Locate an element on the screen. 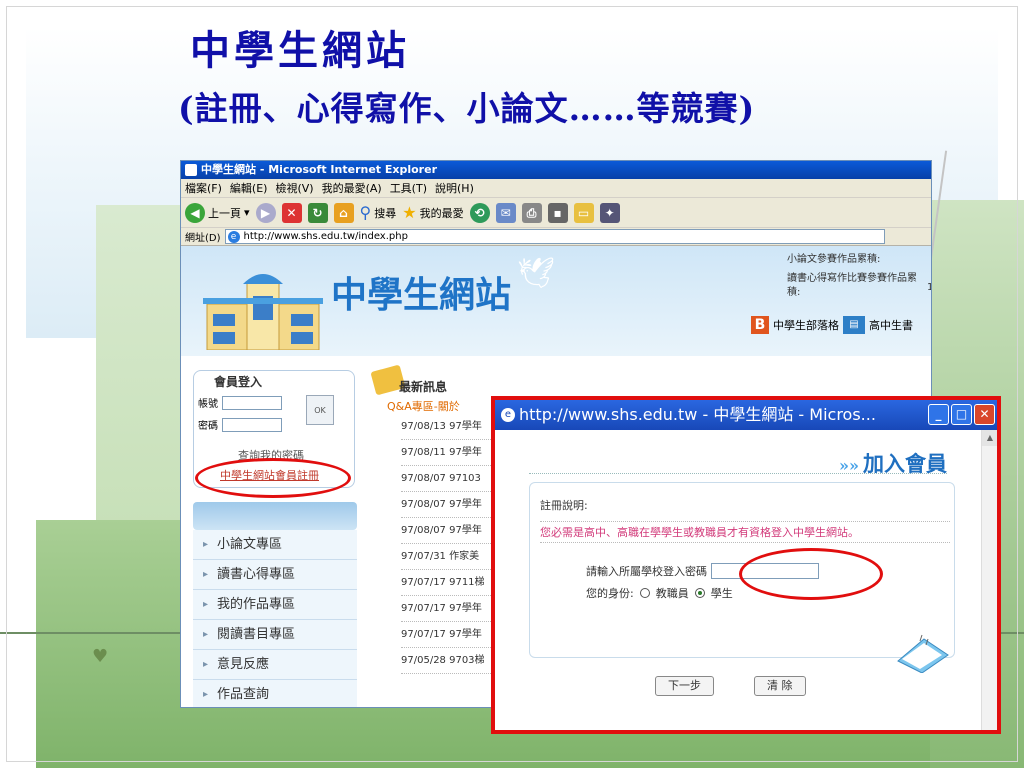  password-row: 密碼 is located at coordinates (240, 424).